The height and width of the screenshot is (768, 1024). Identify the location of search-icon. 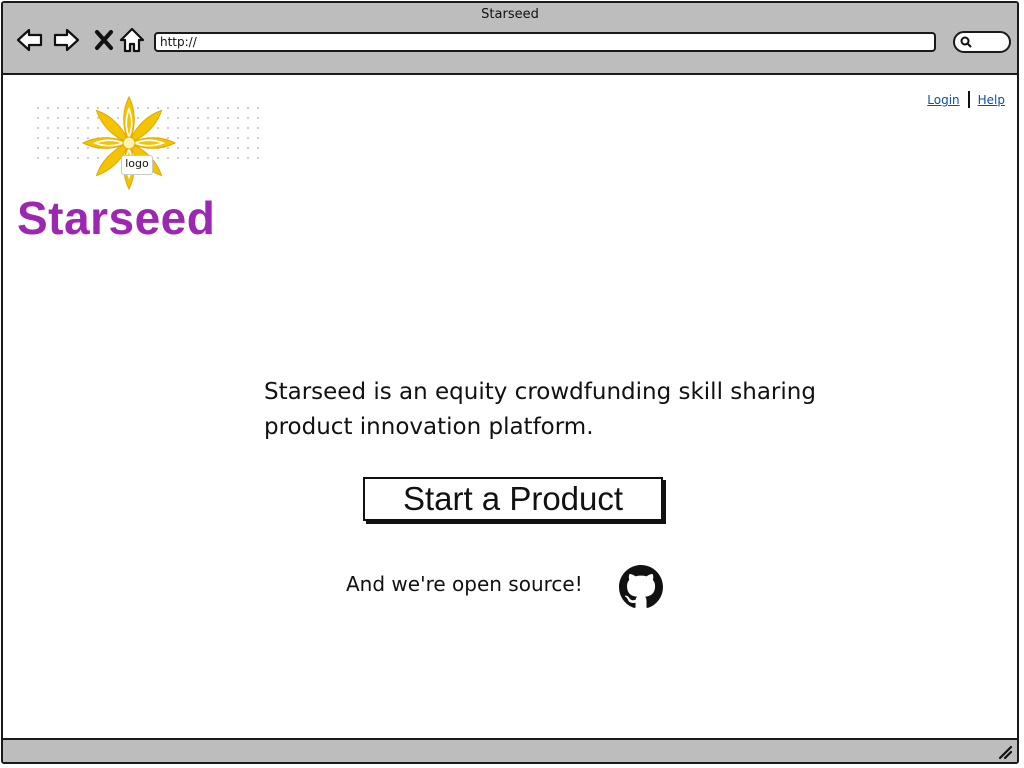
(966, 42).